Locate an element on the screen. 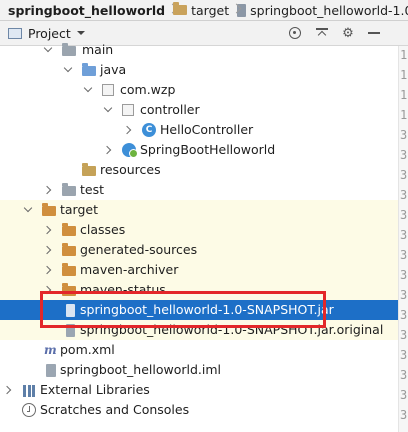 This screenshot has height=432, width=408. tree-node-label: HelloController is located at coordinates (207, 129).